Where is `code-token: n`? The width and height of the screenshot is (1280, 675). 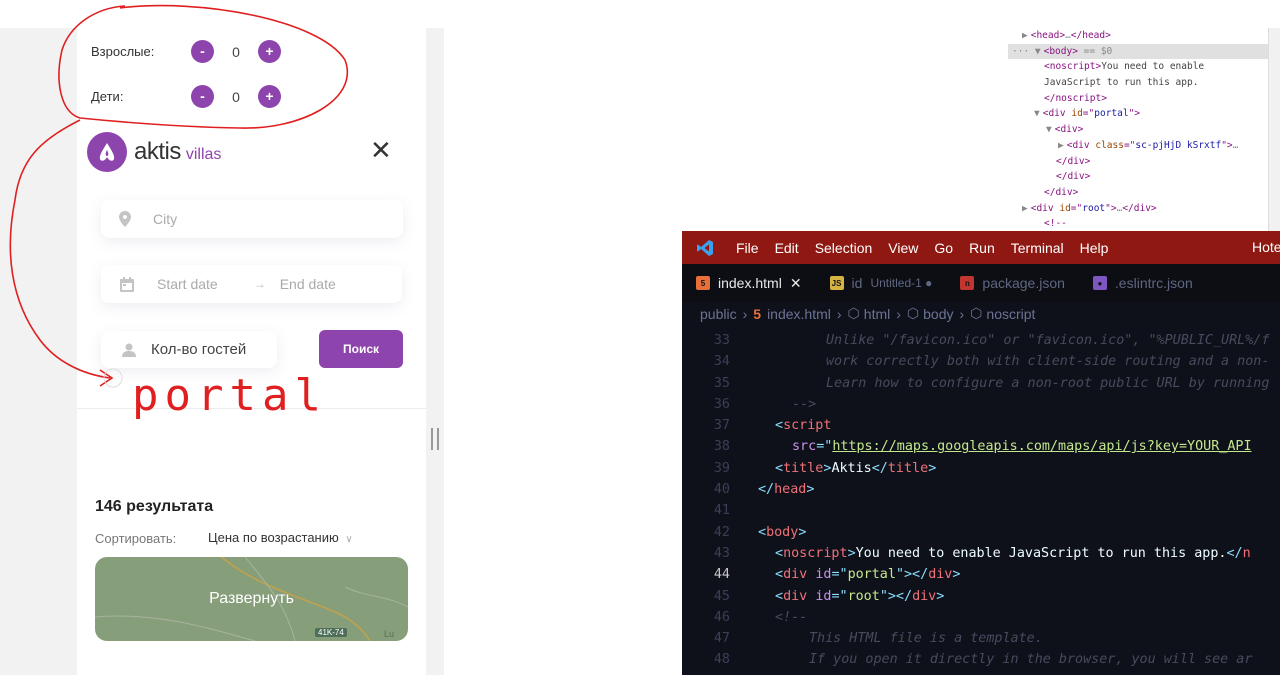
code-token: n is located at coordinates (1246, 553).